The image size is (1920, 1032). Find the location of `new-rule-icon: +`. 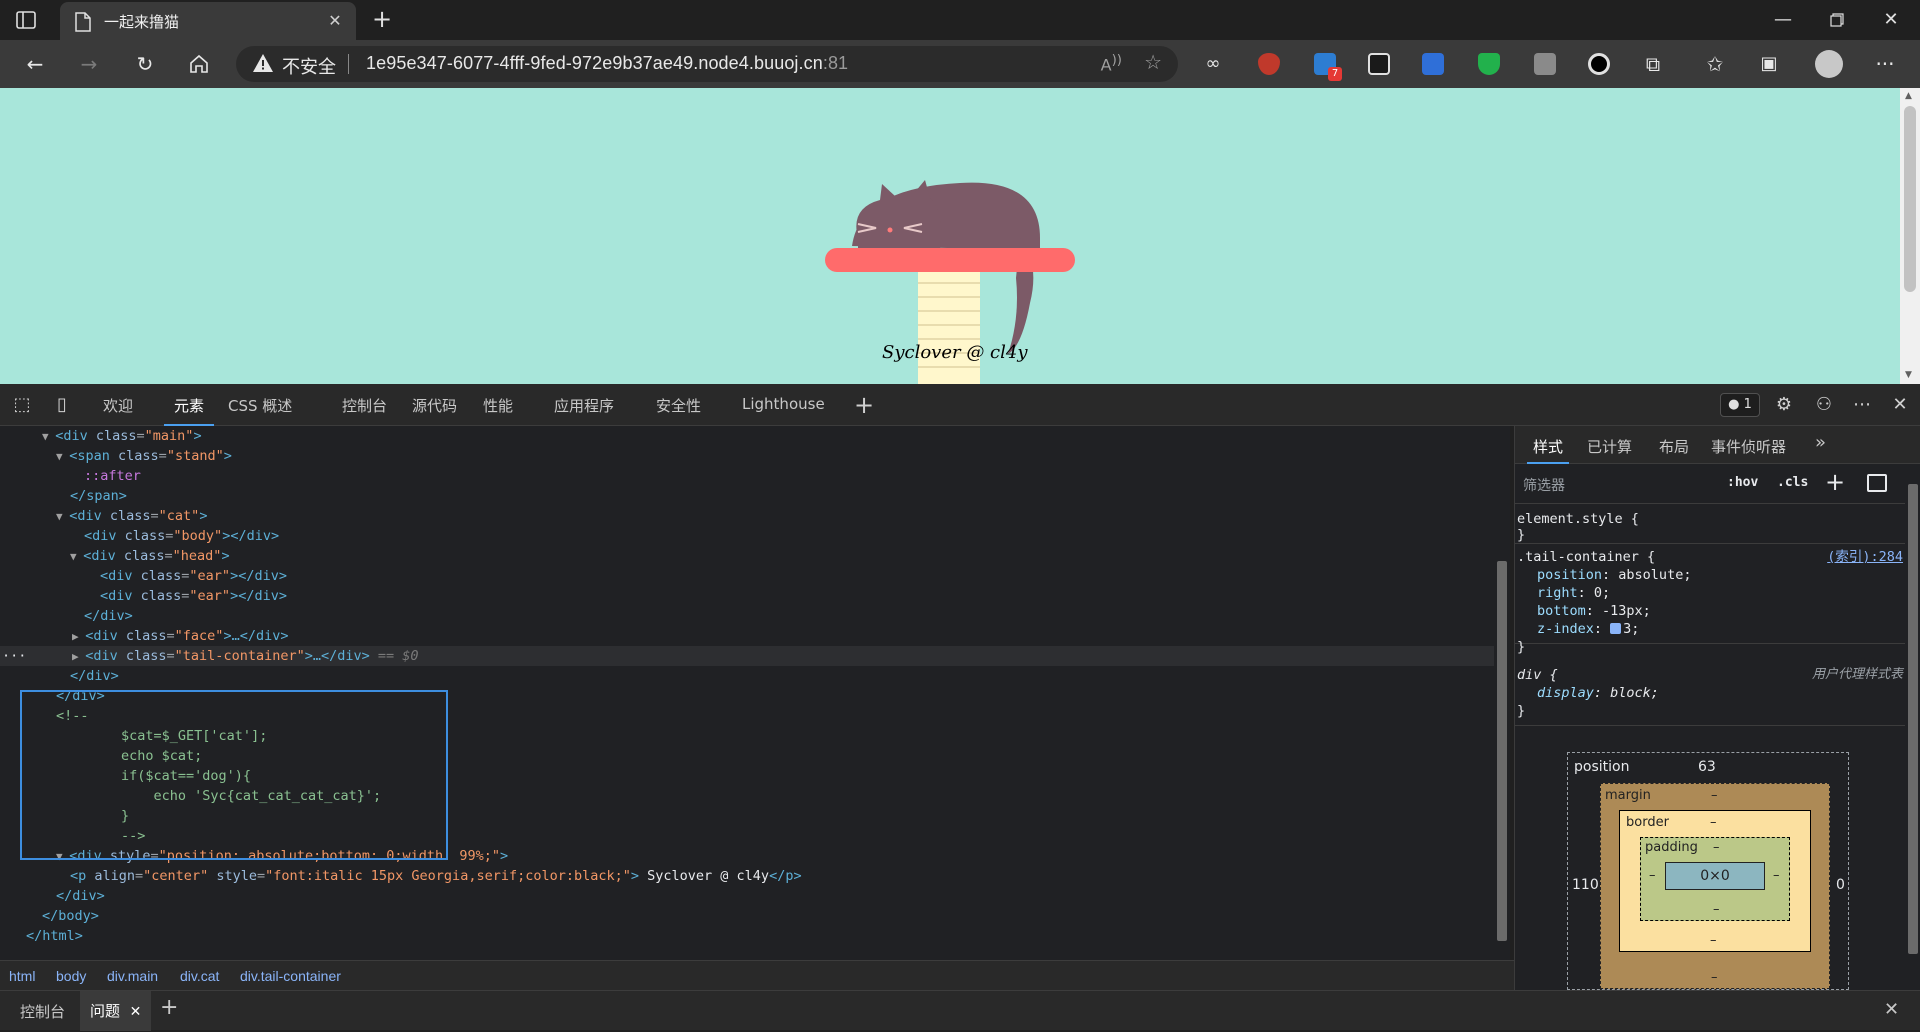

new-rule-icon: + is located at coordinates (1835, 482).